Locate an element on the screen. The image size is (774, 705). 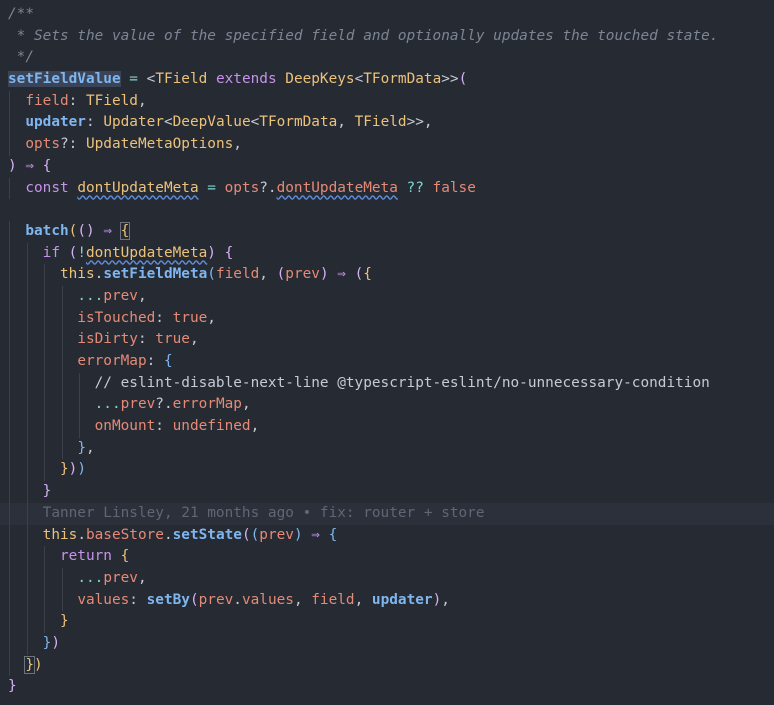
code-token: } is located at coordinates (29, 664).